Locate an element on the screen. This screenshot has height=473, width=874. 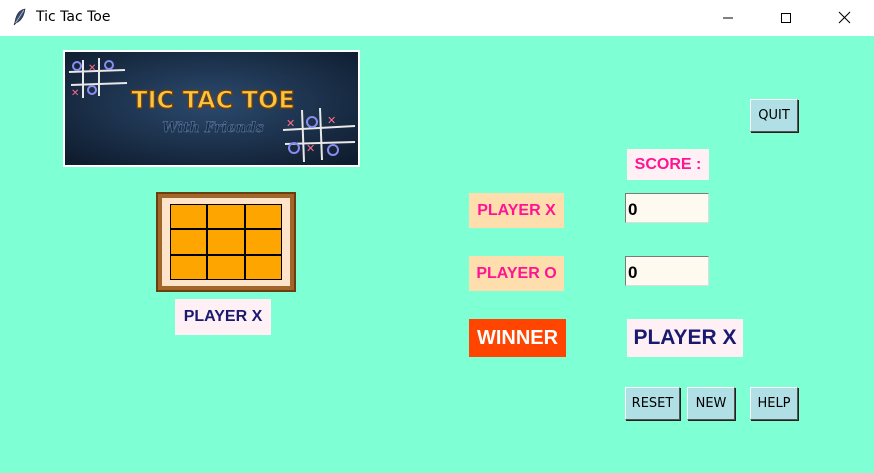
minimize-icon is located at coordinates (728, 17).